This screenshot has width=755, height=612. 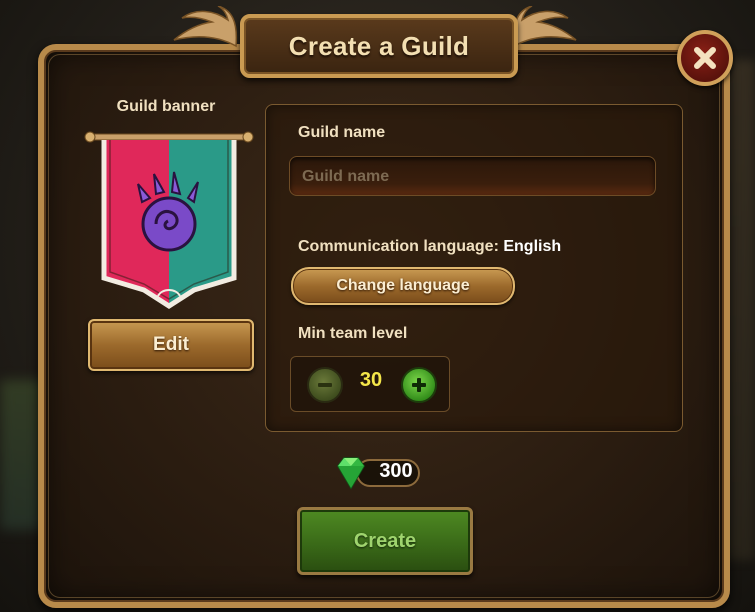 I want to click on guild-banner, so click(x=169, y=223).